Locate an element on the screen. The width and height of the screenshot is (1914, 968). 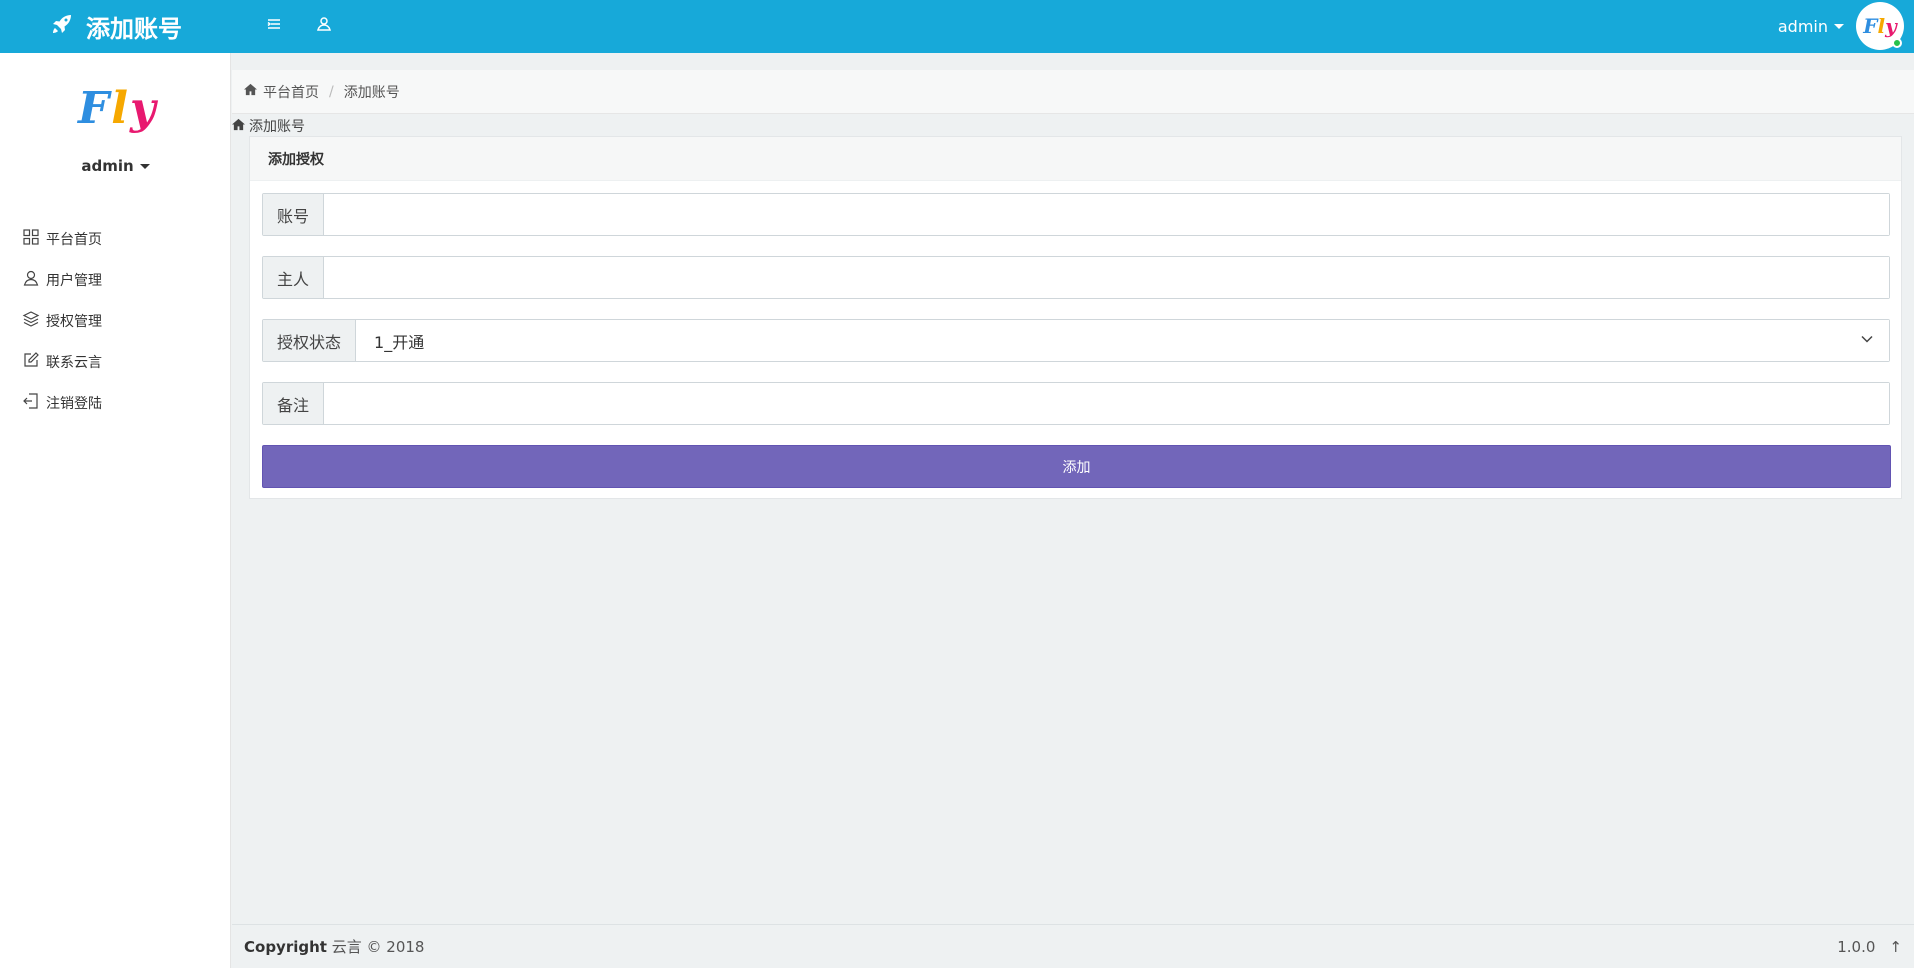
breadcrumb-home-link: 平台首页 is located at coordinates (291, 92).